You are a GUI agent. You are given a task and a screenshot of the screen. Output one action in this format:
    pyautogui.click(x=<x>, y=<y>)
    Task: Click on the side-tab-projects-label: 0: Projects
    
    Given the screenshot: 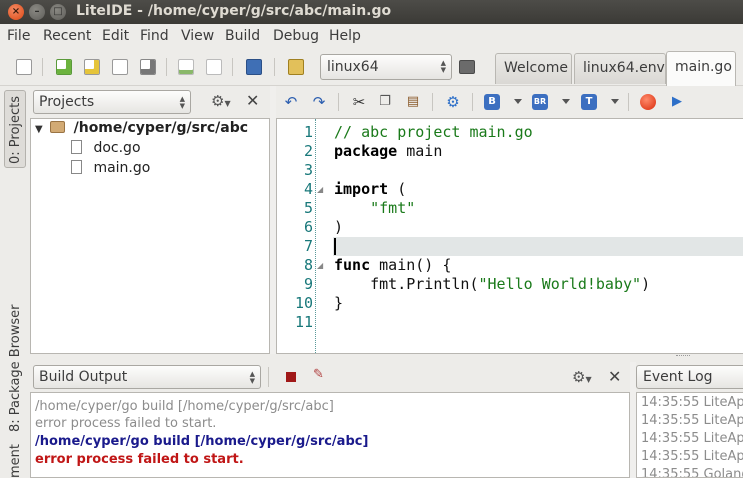 What is the action you would take?
    pyautogui.click(x=15, y=129)
    